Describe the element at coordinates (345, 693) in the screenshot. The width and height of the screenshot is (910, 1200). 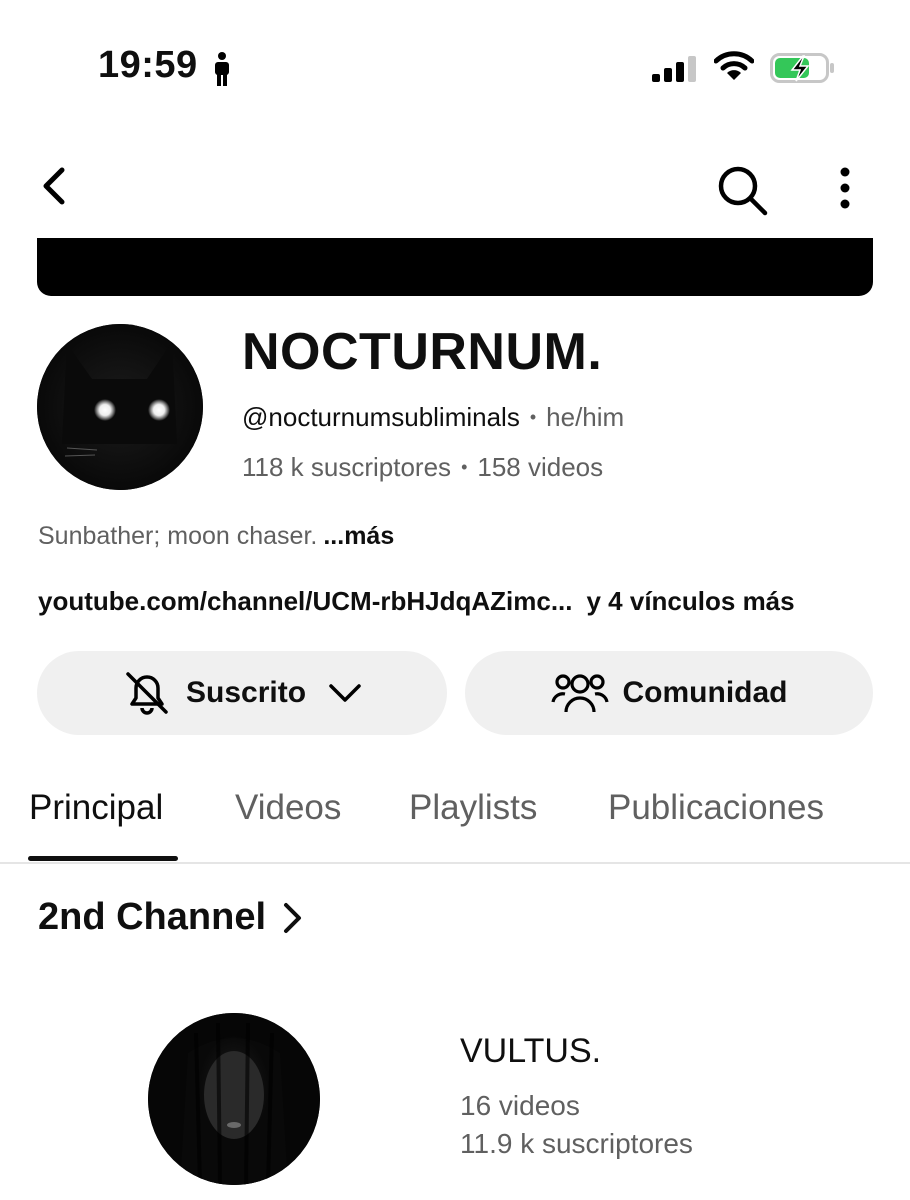
I see `chevron-down-icon` at that location.